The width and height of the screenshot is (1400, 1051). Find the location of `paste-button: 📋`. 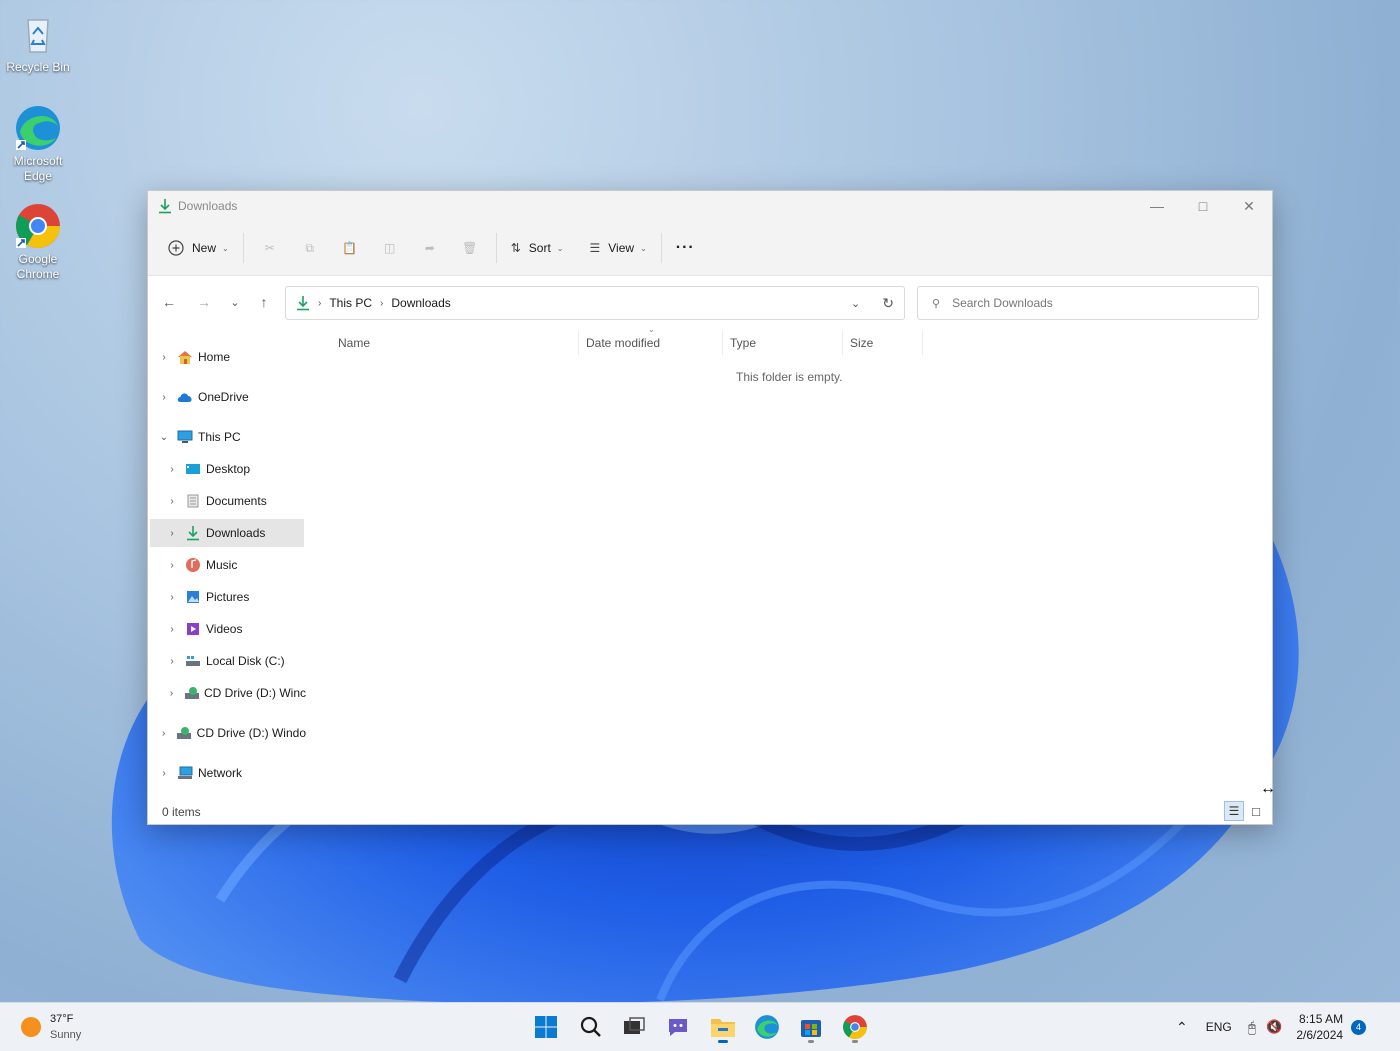

paste-button: 📋 is located at coordinates (350, 248).